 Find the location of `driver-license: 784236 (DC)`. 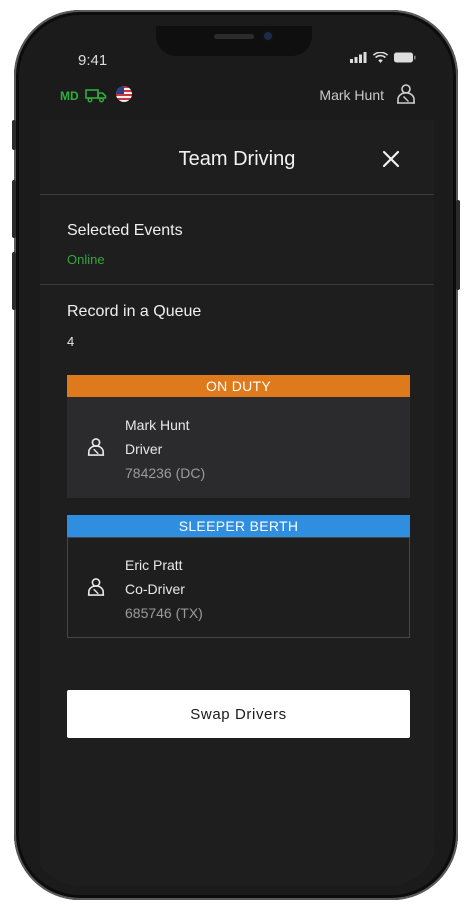

driver-license: 784236 (DC) is located at coordinates (165, 473).